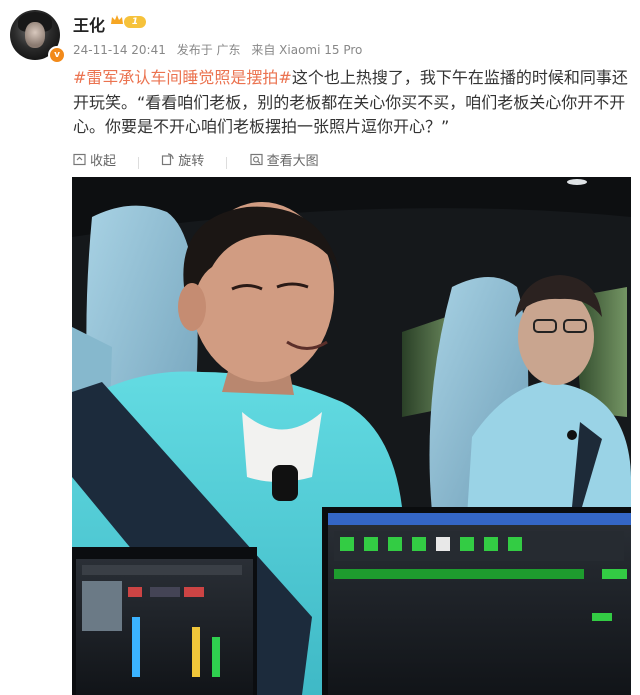 The width and height of the screenshot is (640, 695). I want to click on zoom-icon, so click(256, 159).